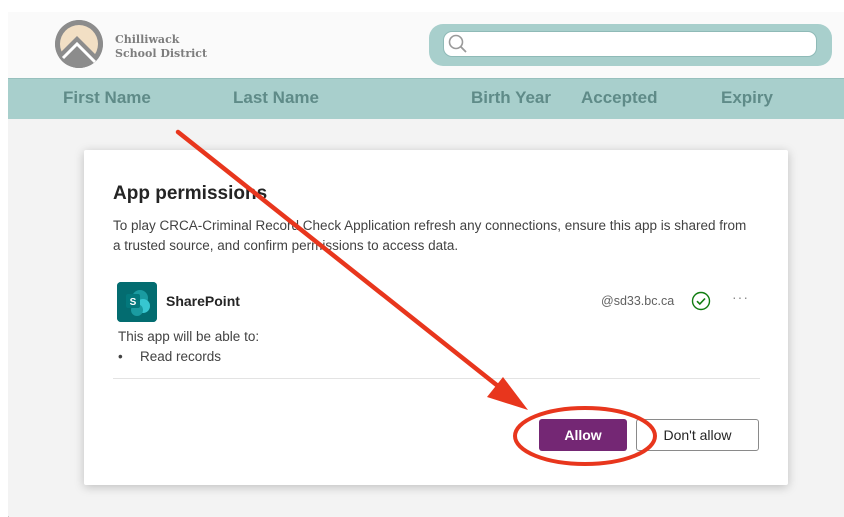 This screenshot has width=844, height=517. What do you see at coordinates (181, 356) in the screenshot?
I see `permission-text: Read records` at bounding box center [181, 356].